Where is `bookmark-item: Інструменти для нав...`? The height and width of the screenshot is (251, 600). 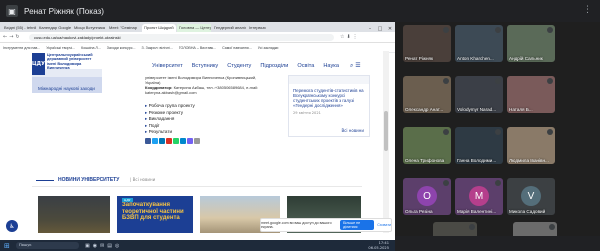 bookmark-item: Інструменти для нав... is located at coordinates (21, 48).